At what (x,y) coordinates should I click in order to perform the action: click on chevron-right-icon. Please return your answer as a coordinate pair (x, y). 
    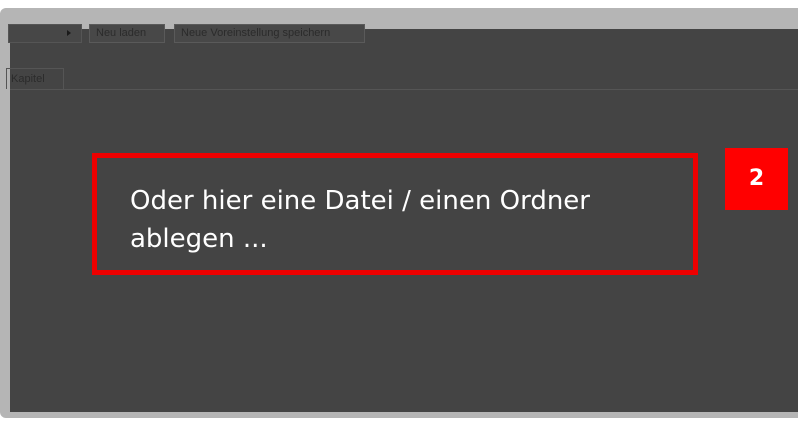
    Looking at the image, I should click on (69, 33).